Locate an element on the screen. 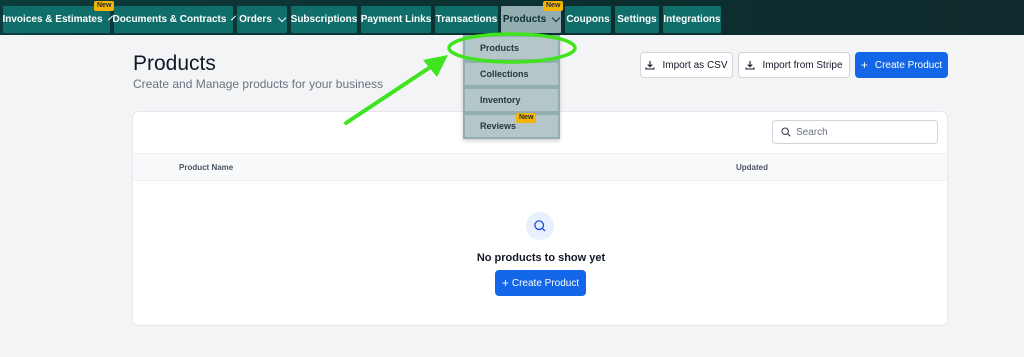 The width and height of the screenshot is (1024, 357). import-csv-button: Import as CSV is located at coordinates (686, 65).